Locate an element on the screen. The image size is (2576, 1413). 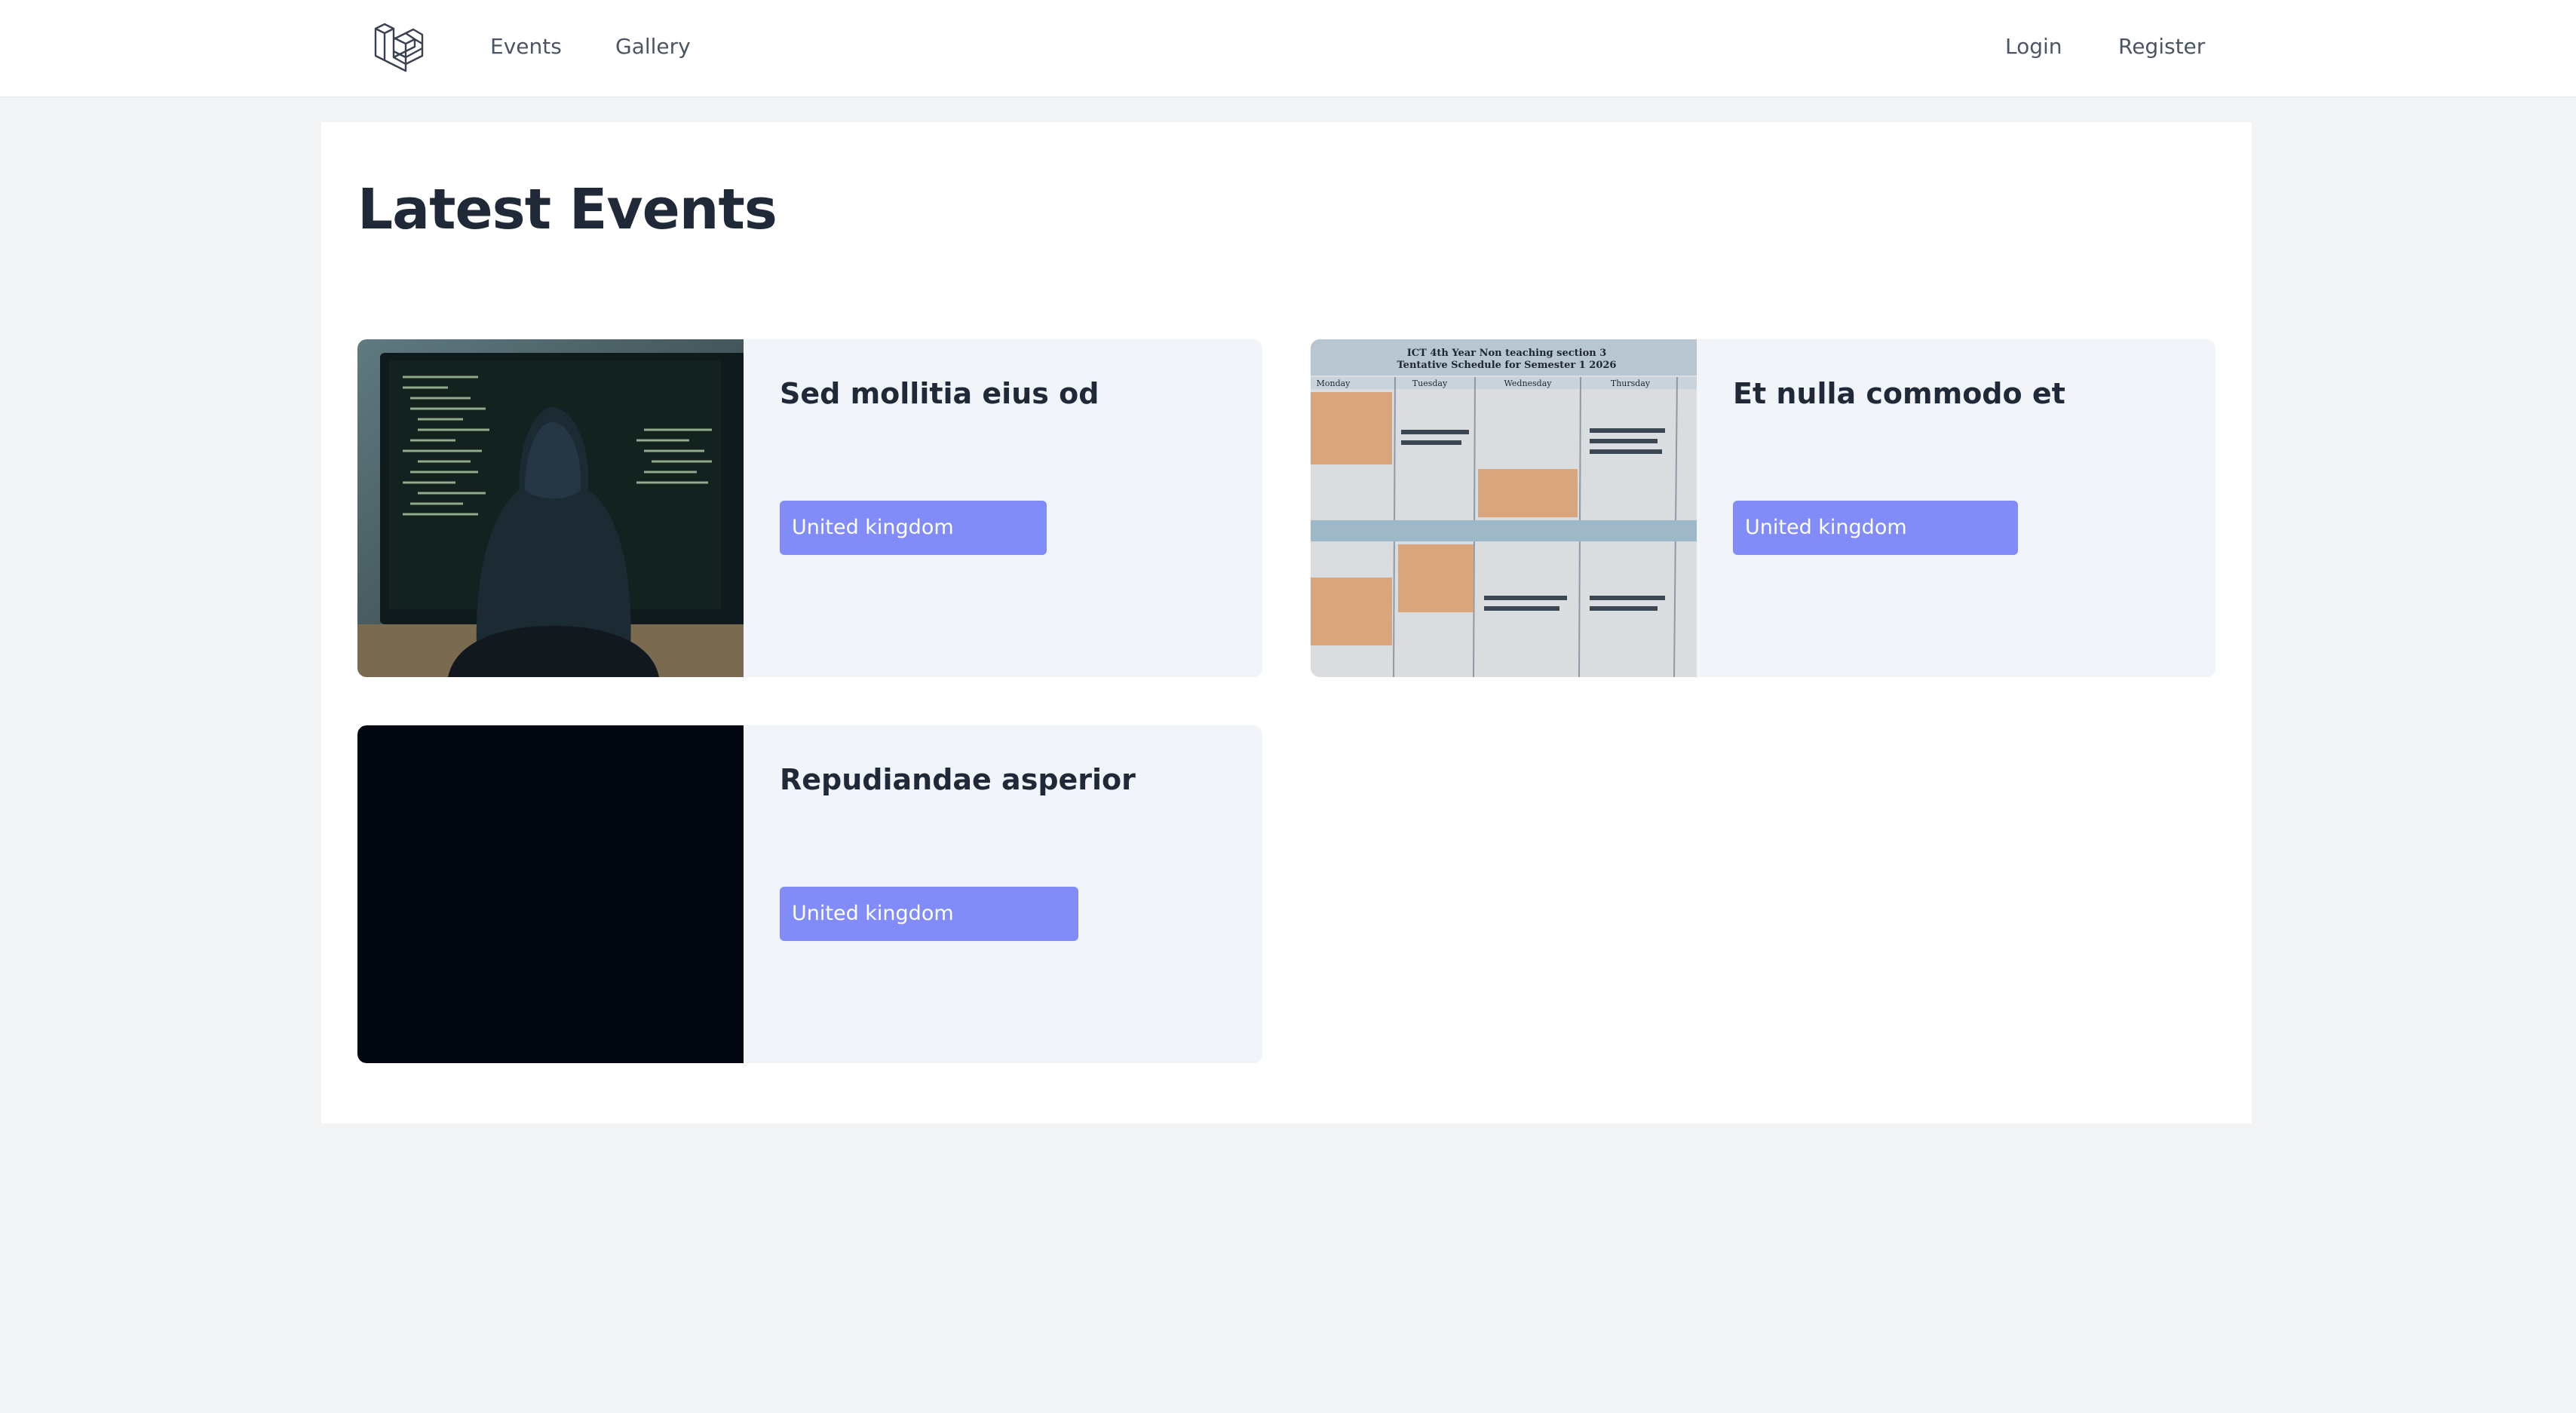
event-card: Sed mollitia eius od United kingdom is located at coordinates (809, 508).